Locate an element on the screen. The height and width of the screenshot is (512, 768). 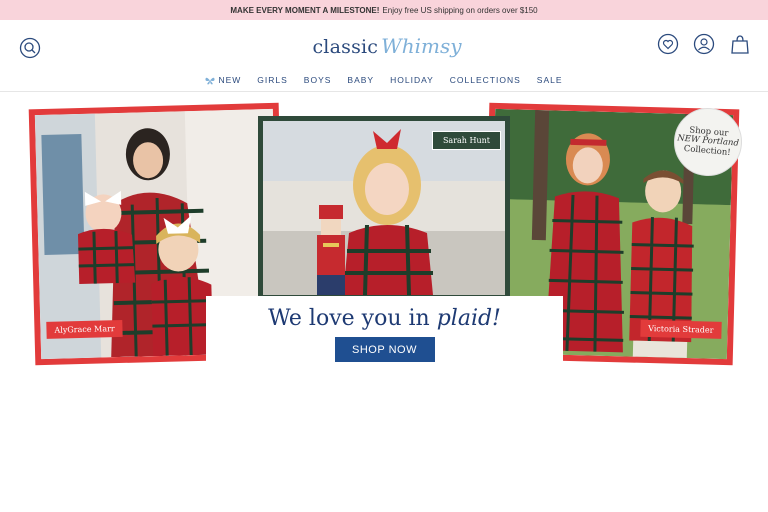
nav-label-new: NEW is located at coordinates (230, 80).